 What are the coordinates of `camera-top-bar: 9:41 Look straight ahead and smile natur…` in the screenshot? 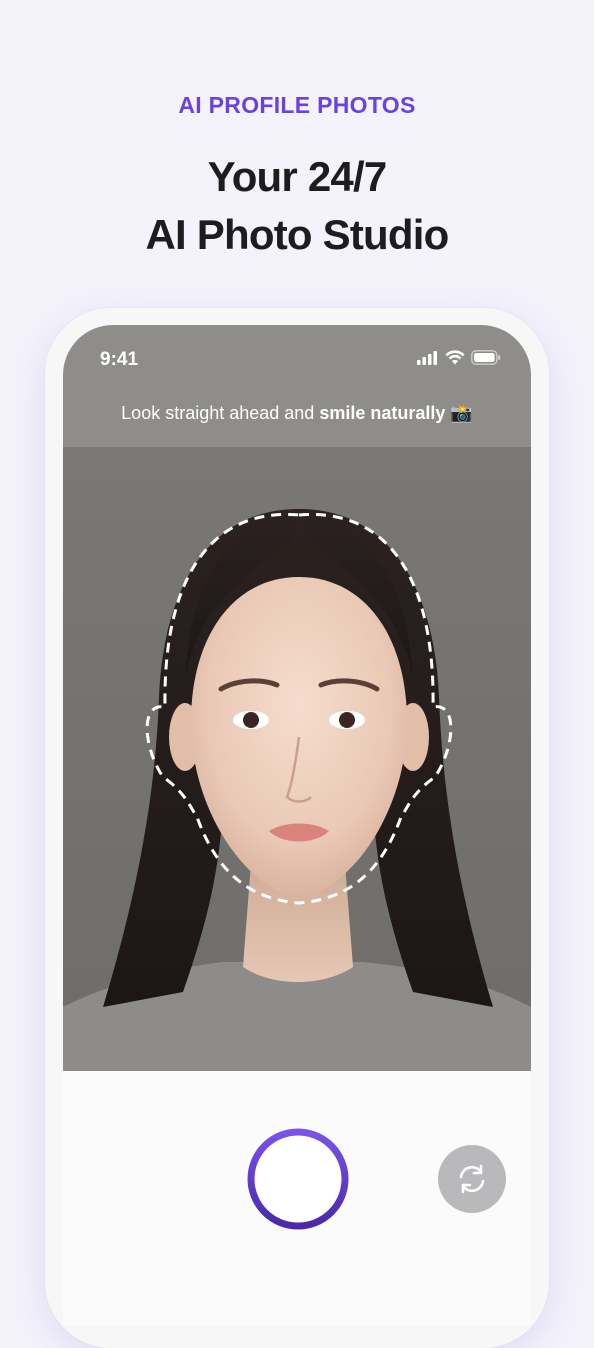 It's located at (297, 386).